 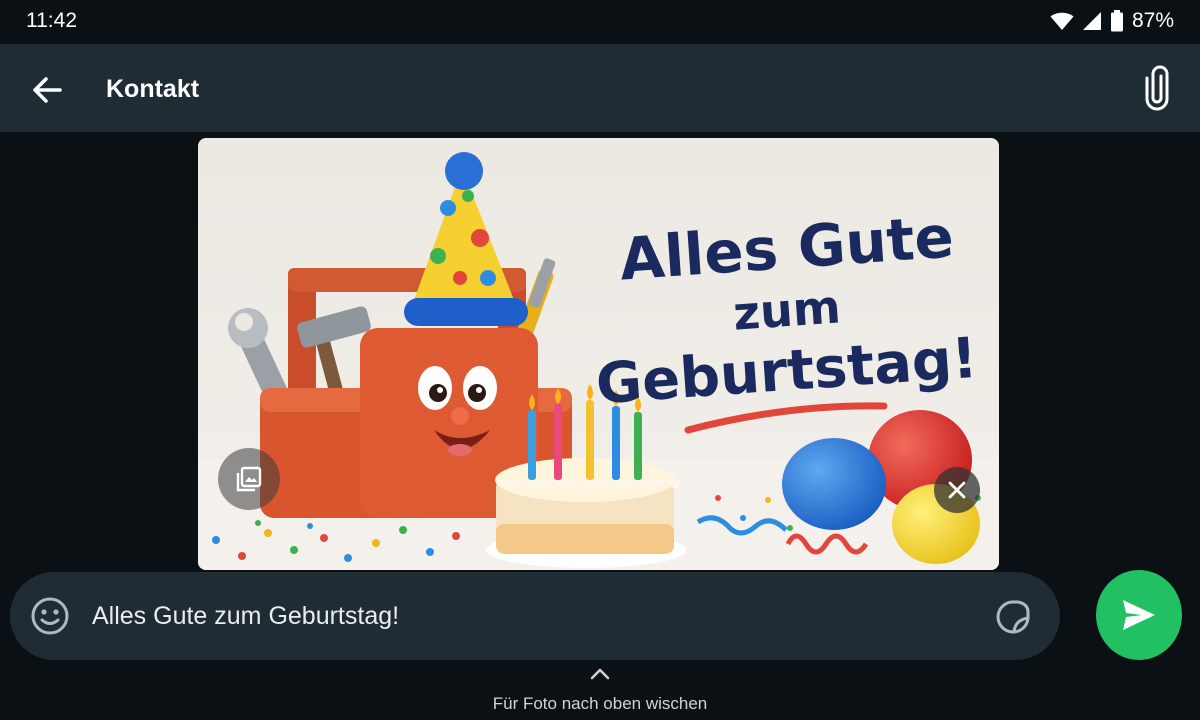 What do you see at coordinates (600, 88) in the screenshot?
I see `chat-header: Kontakt` at bounding box center [600, 88].